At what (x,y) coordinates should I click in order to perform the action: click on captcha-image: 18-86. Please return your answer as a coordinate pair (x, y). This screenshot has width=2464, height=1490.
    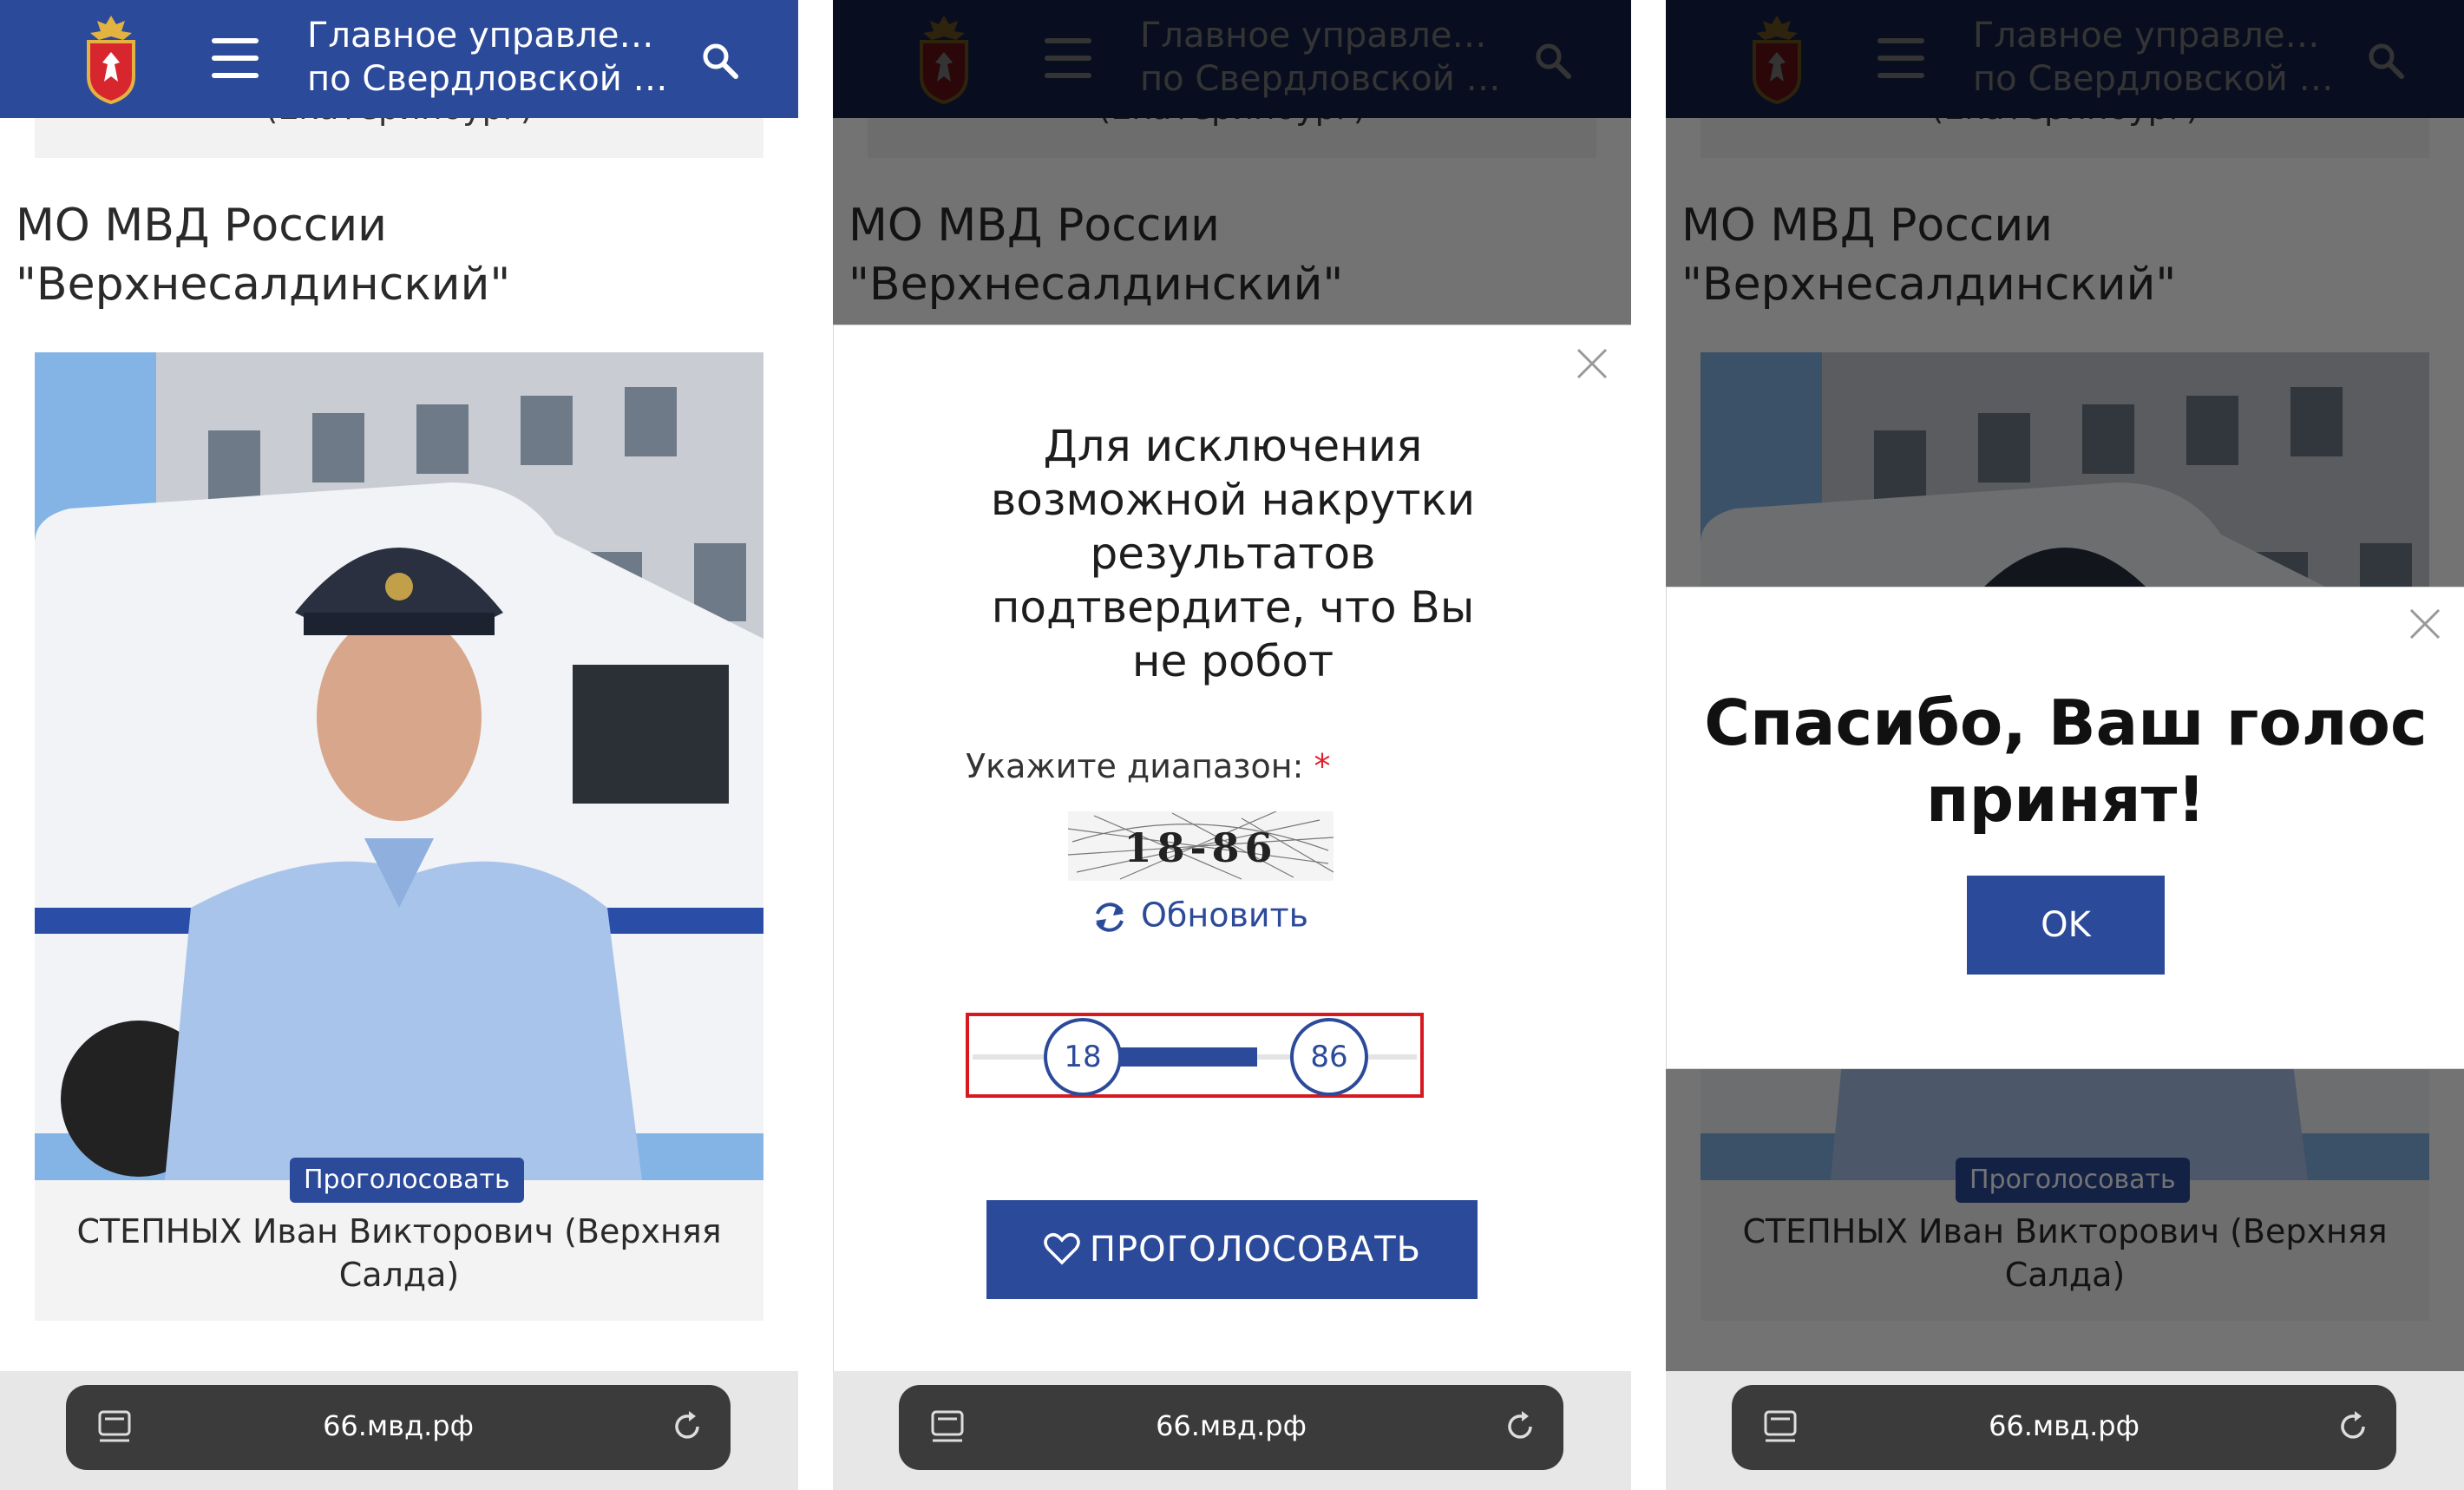
    Looking at the image, I should click on (1201, 846).